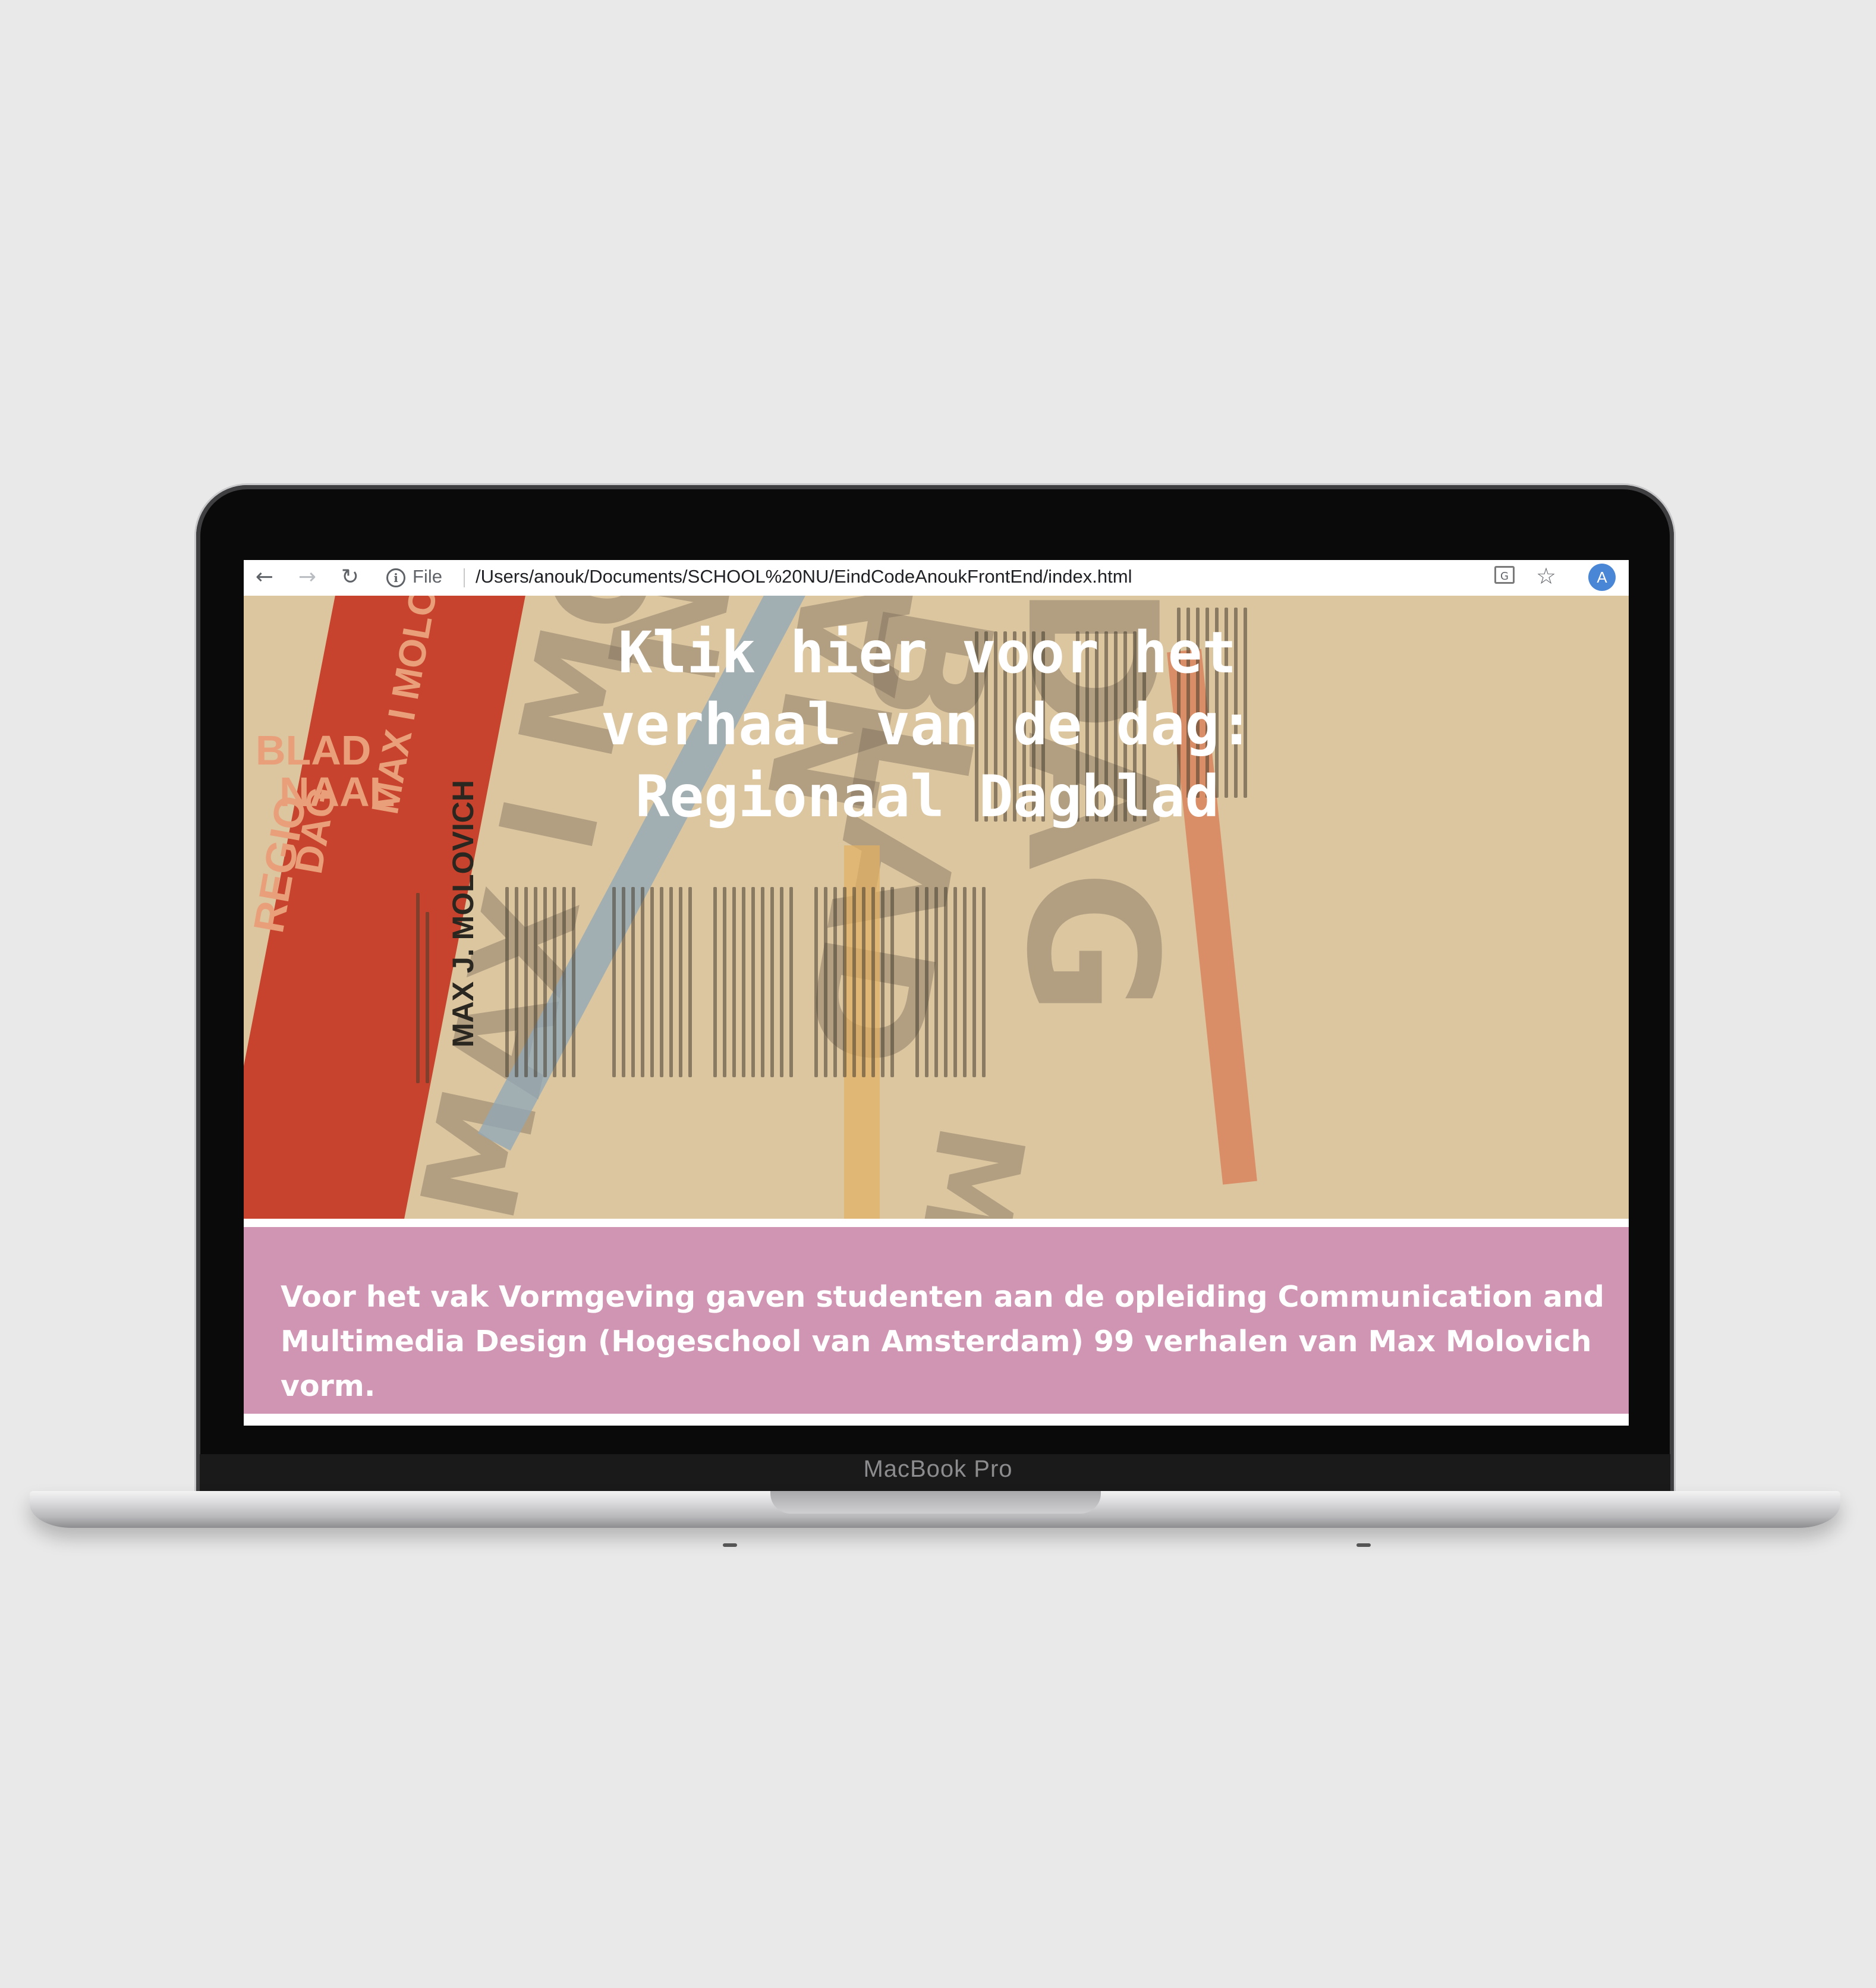 This screenshot has width=1876, height=1988. I want to click on poster-author: MAX J. MOLOVICH, so click(463, 913).